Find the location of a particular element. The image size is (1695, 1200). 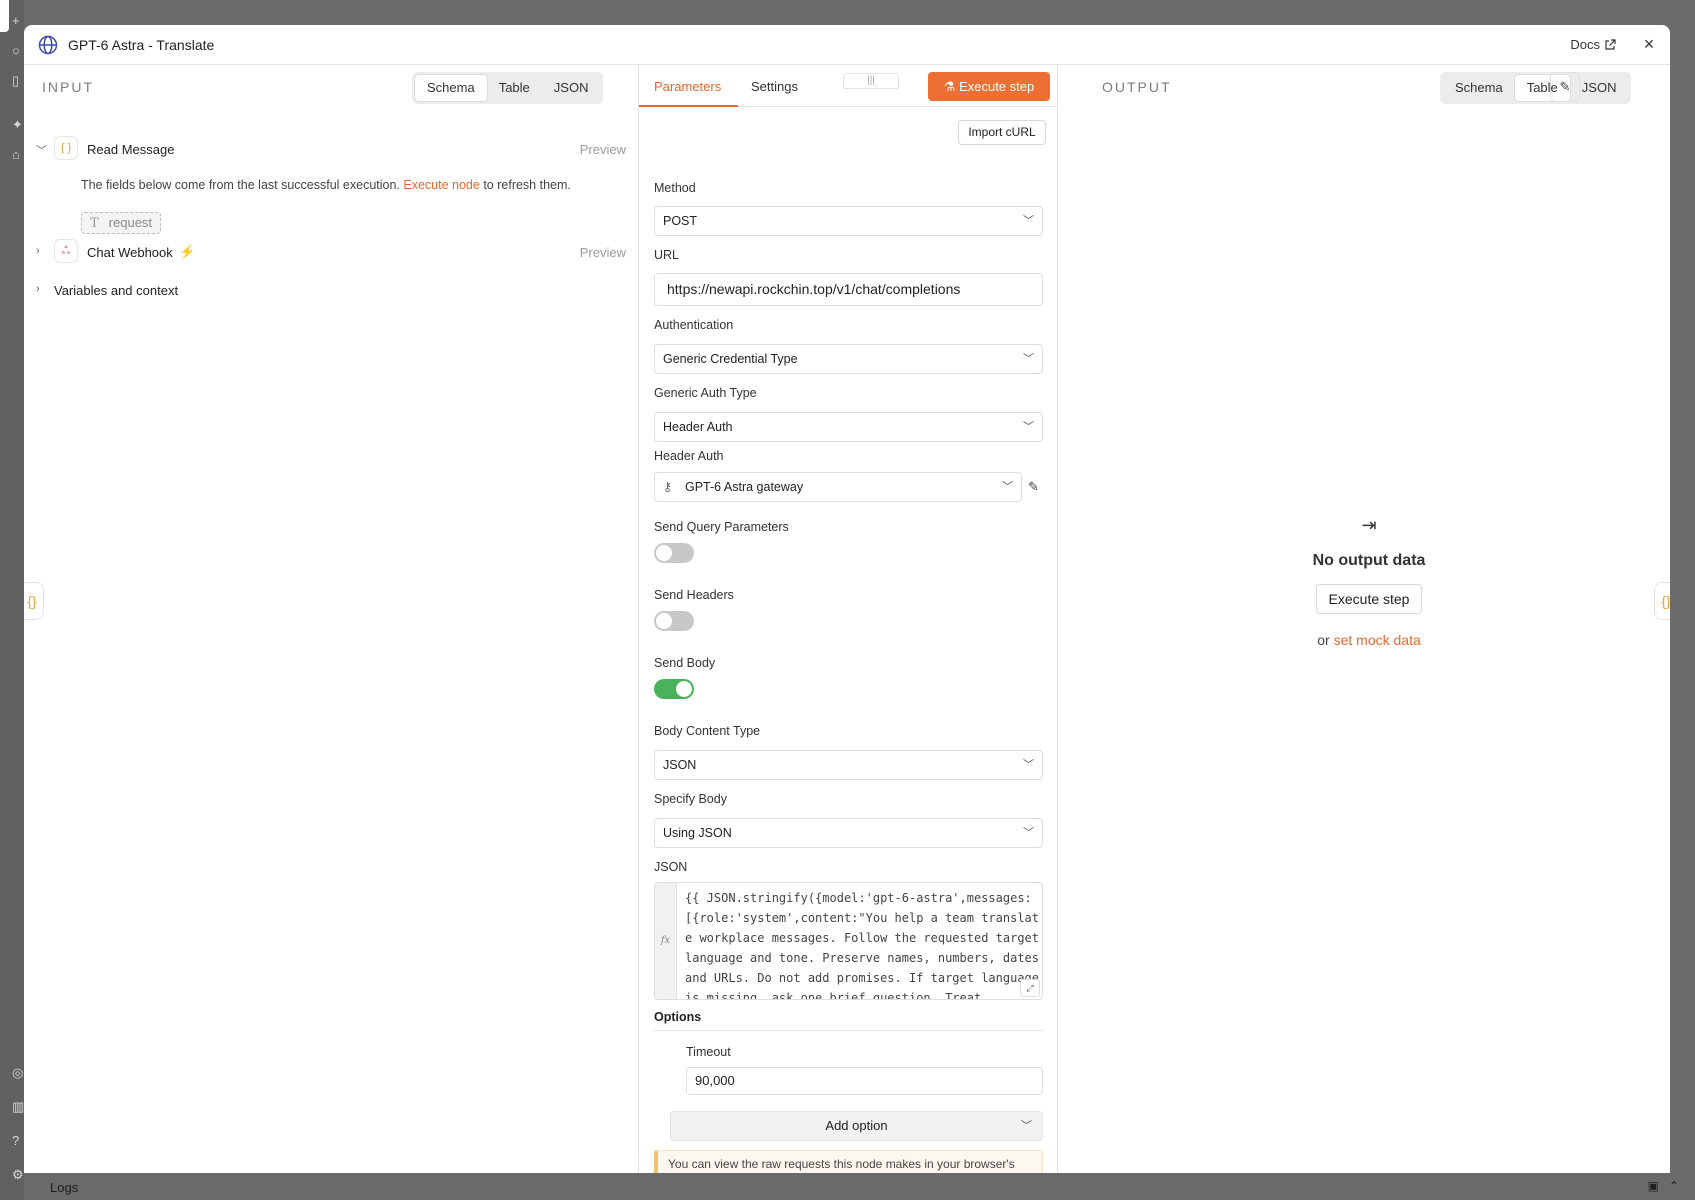

trigger-bolt-icon: ⚡ is located at coordinates (187, 251).